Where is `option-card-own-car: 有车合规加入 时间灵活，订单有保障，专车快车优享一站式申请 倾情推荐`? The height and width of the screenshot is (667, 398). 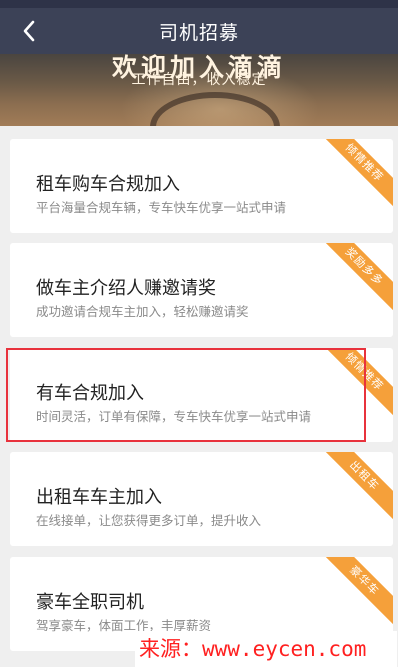 option-card-own-car: 有车合规加入 时间灵活，订单有保障，专车快车优享一站式申请 倾情推荐 is located at coordinates (201, 395).